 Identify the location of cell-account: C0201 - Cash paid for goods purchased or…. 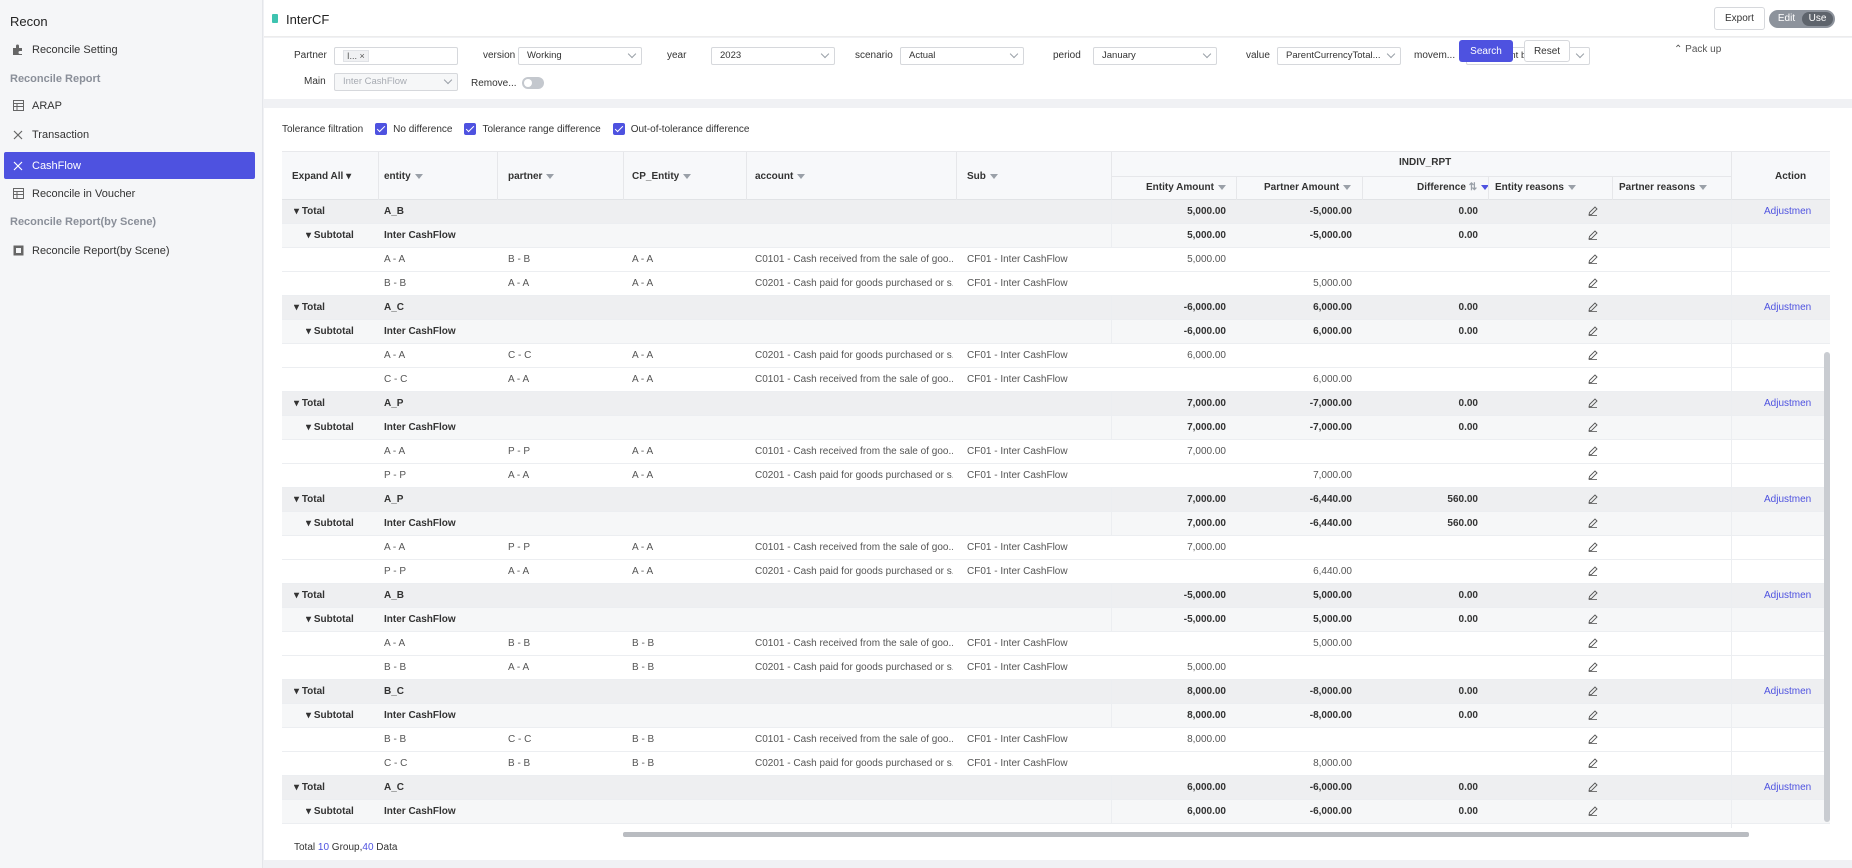
(854, 475).